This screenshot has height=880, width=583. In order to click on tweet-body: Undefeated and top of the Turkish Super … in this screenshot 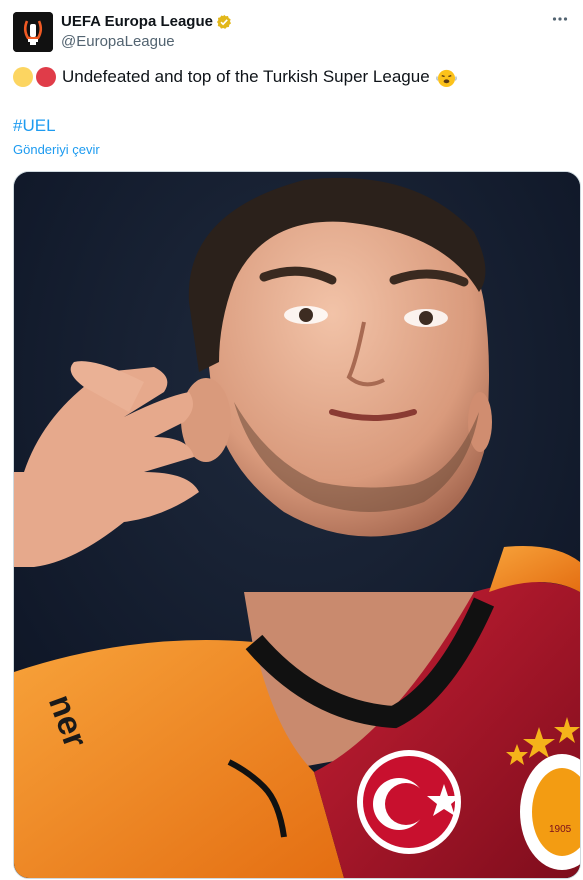, I will do `click(246, 76)`.